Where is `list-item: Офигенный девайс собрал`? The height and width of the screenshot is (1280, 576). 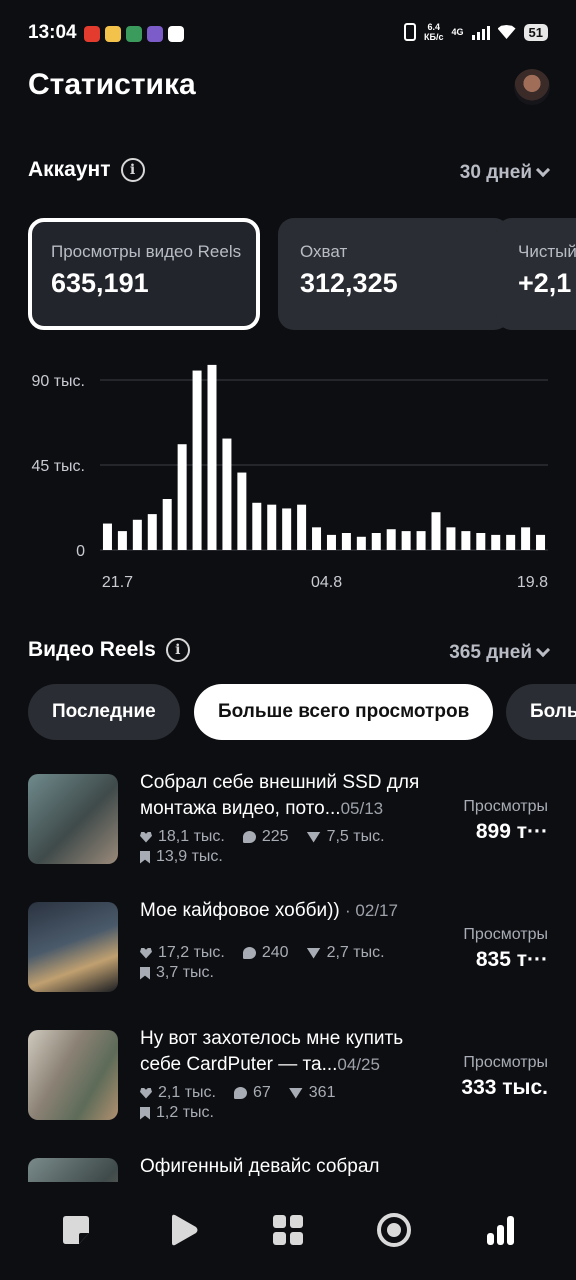
list-item: Офигенный девайс собрал is located at coordinates (288, 1163).